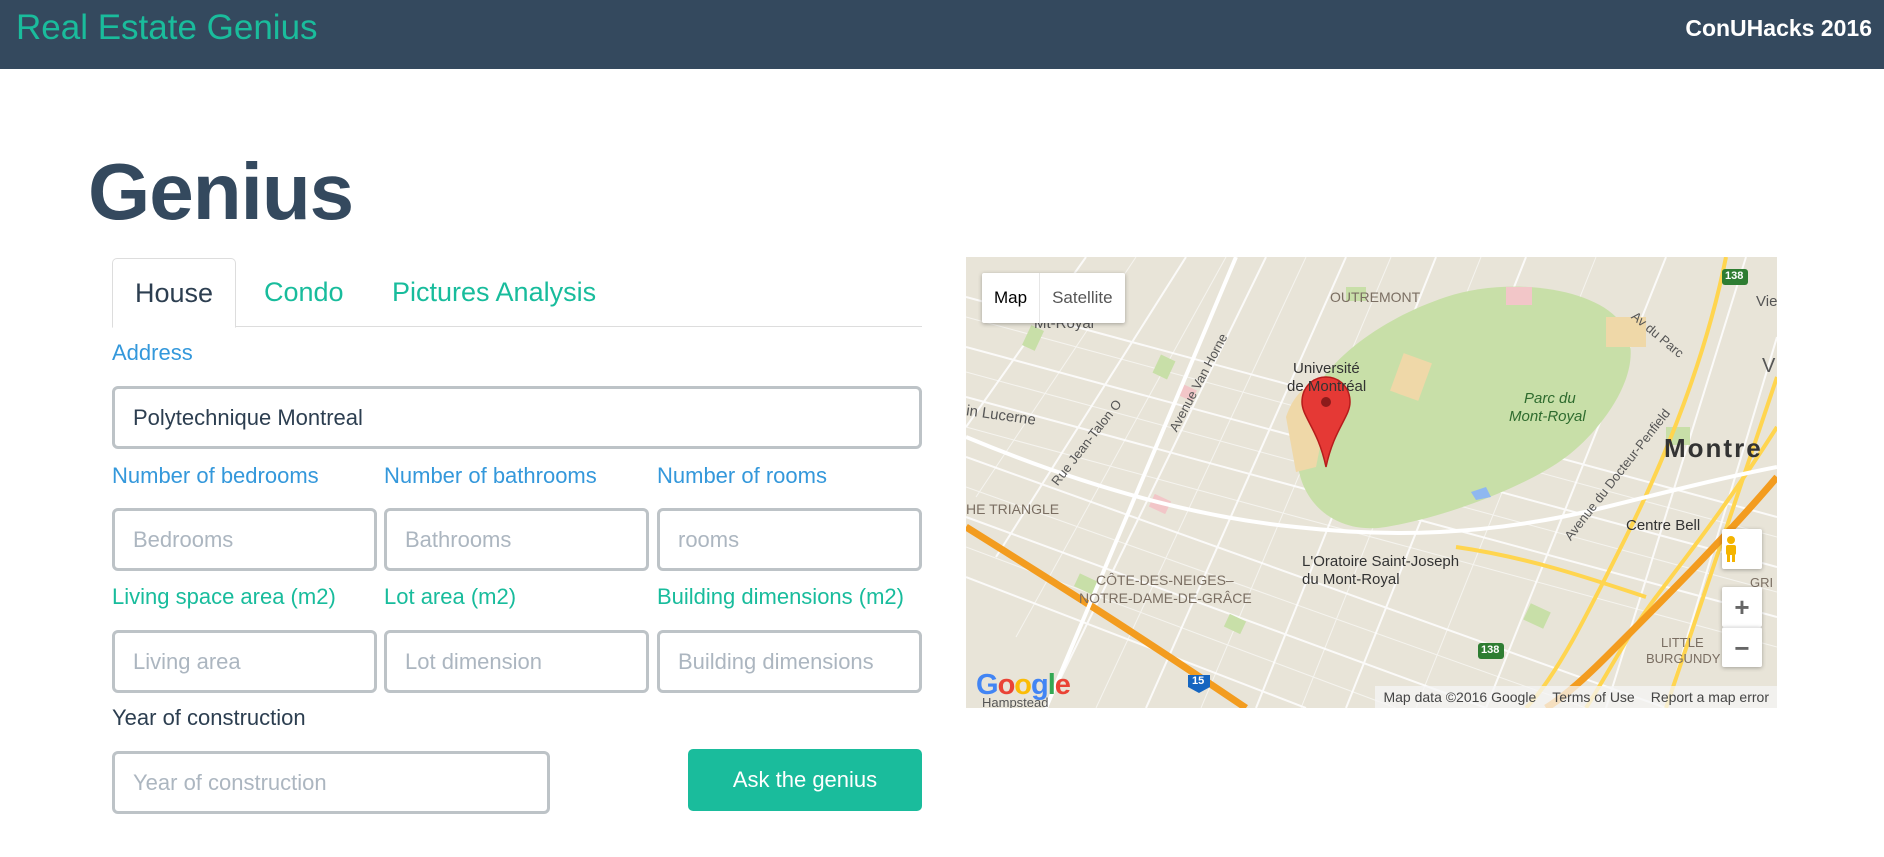 The width and height of the screenshot is (1884, 857). What do you see at coordinates (490, 475) in the screenshot?
I see `bathrooms-label: Number of bathrooms` at bounding box center [490, 475].